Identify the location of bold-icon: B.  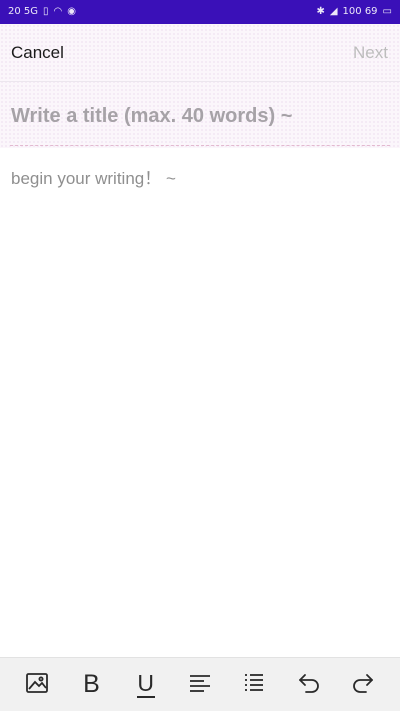
(91, 684).